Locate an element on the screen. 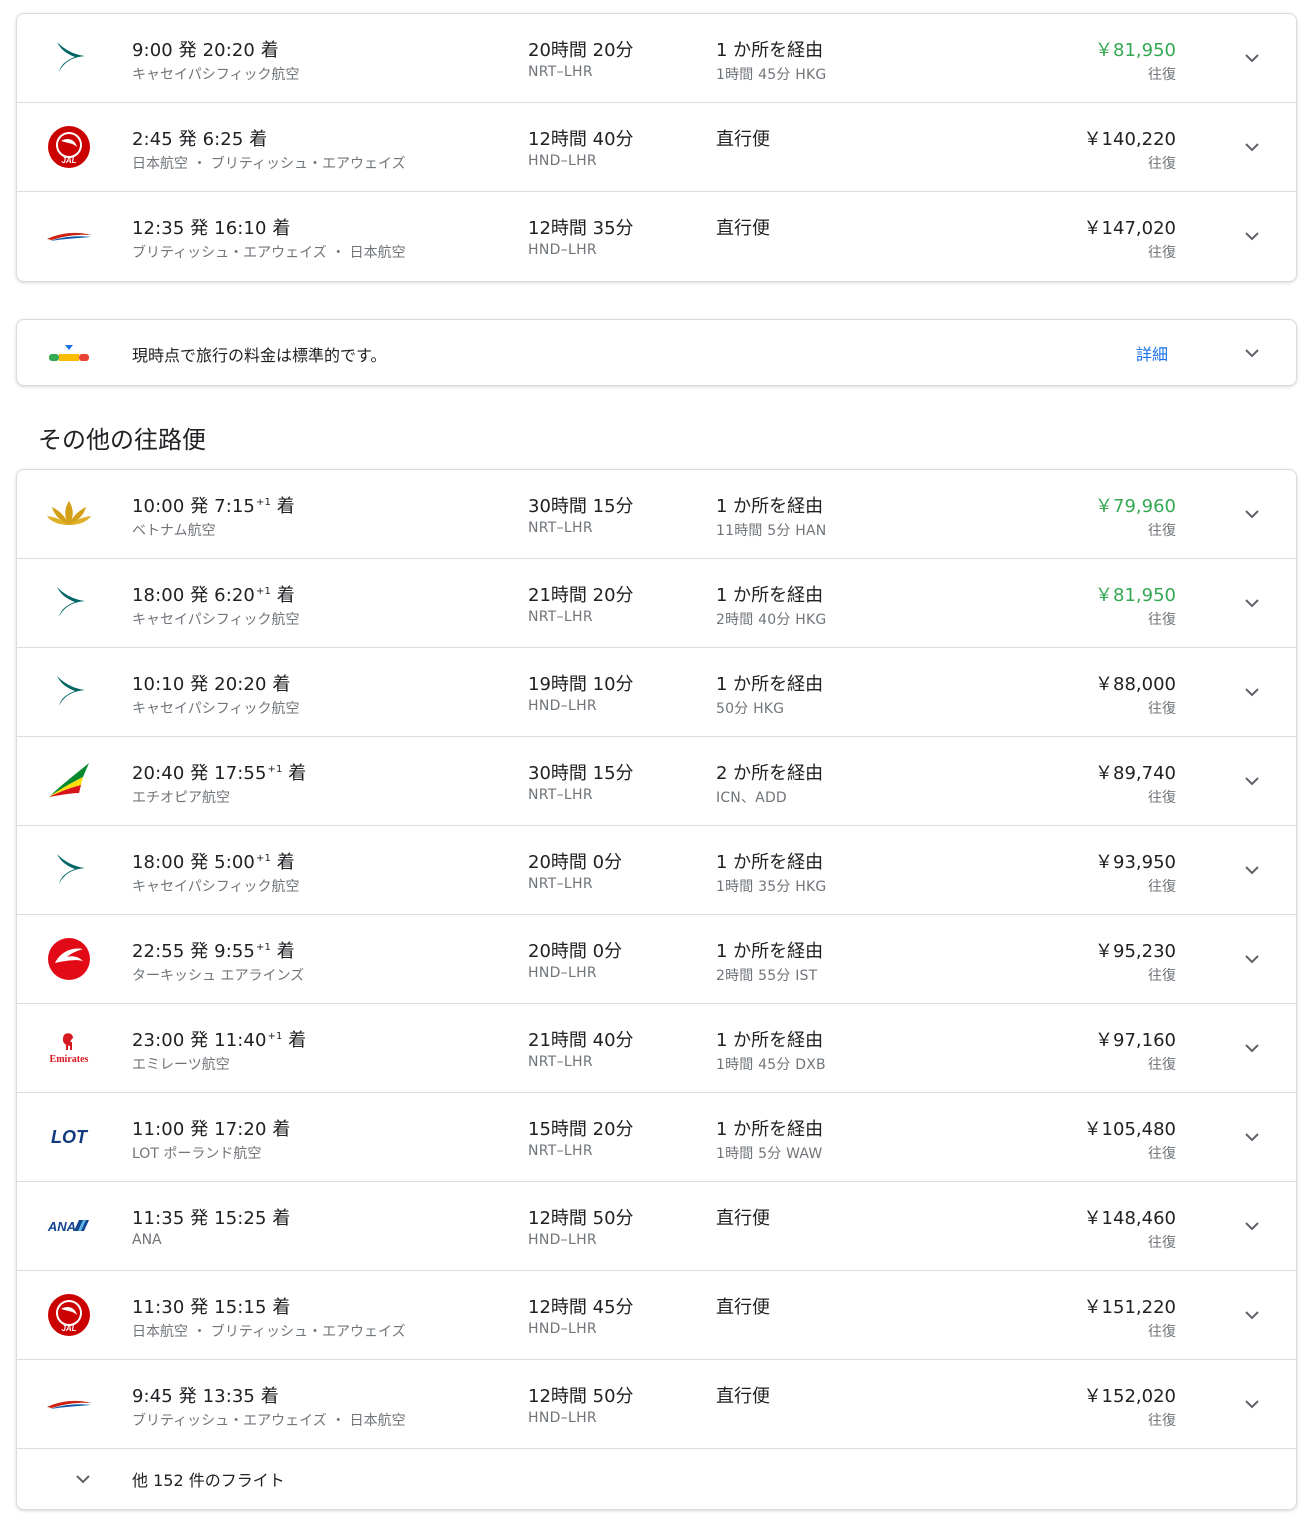  flight-times: 9:00 発 20:20 着 is located at coordinates (205, 49).